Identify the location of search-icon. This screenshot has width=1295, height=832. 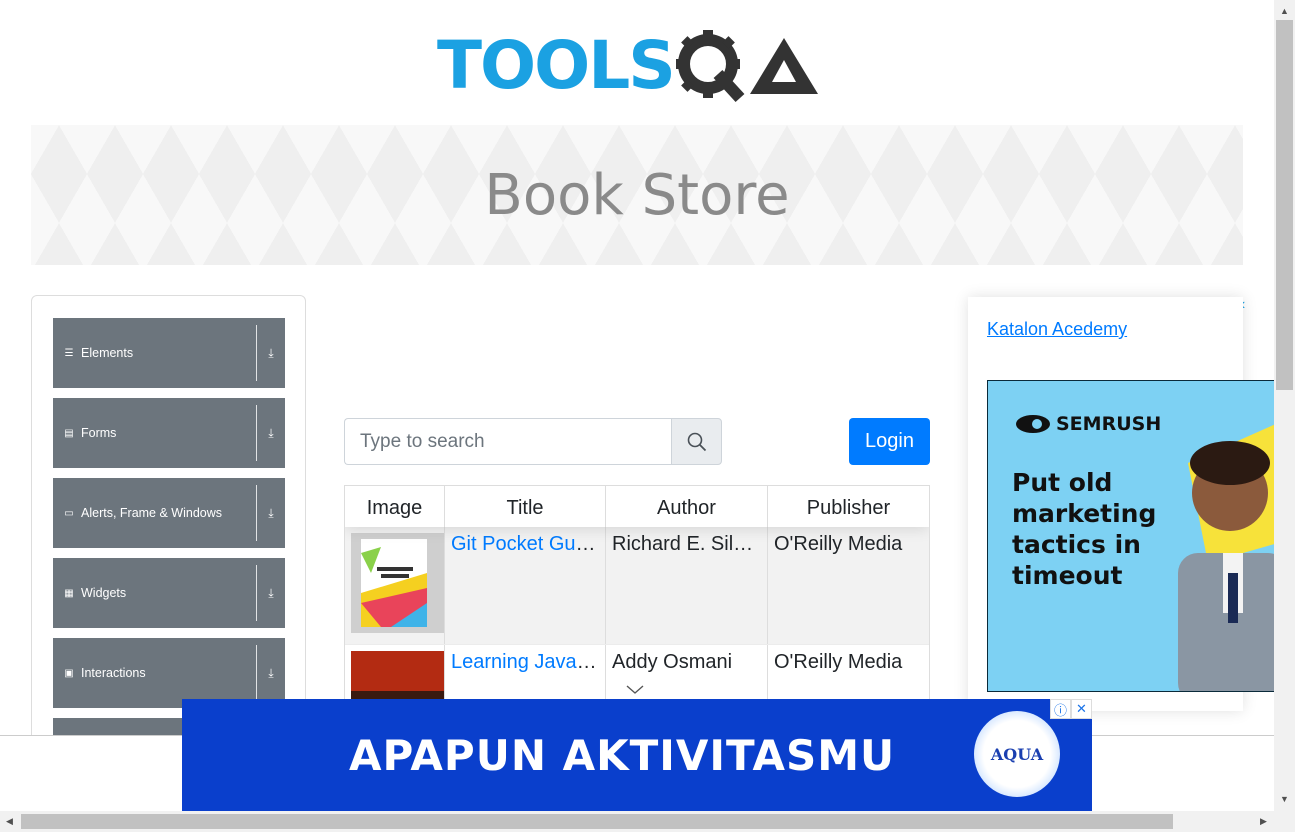
(696, 441).